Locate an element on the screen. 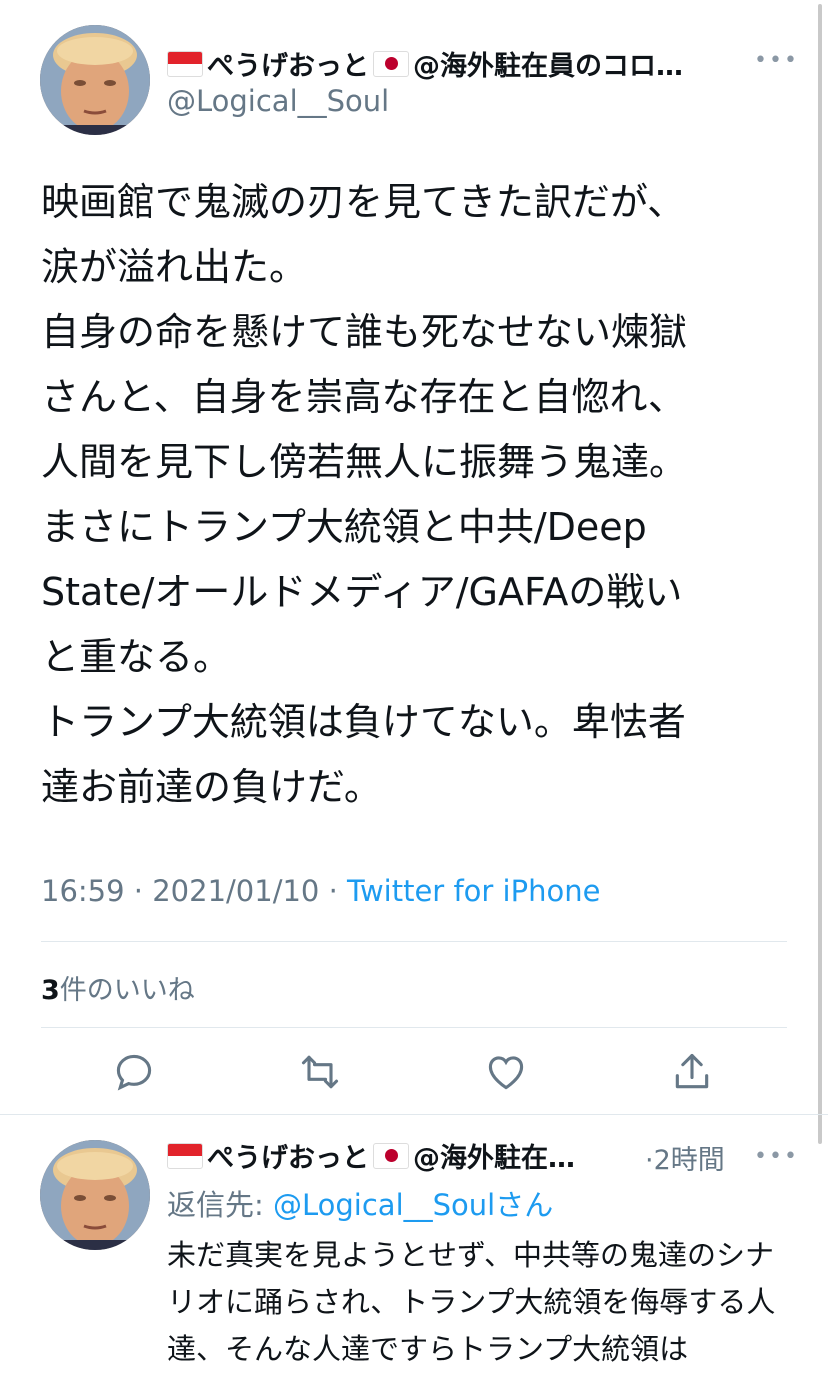  reply-to-label: 返信先: is located at coordinates (220, 1205).